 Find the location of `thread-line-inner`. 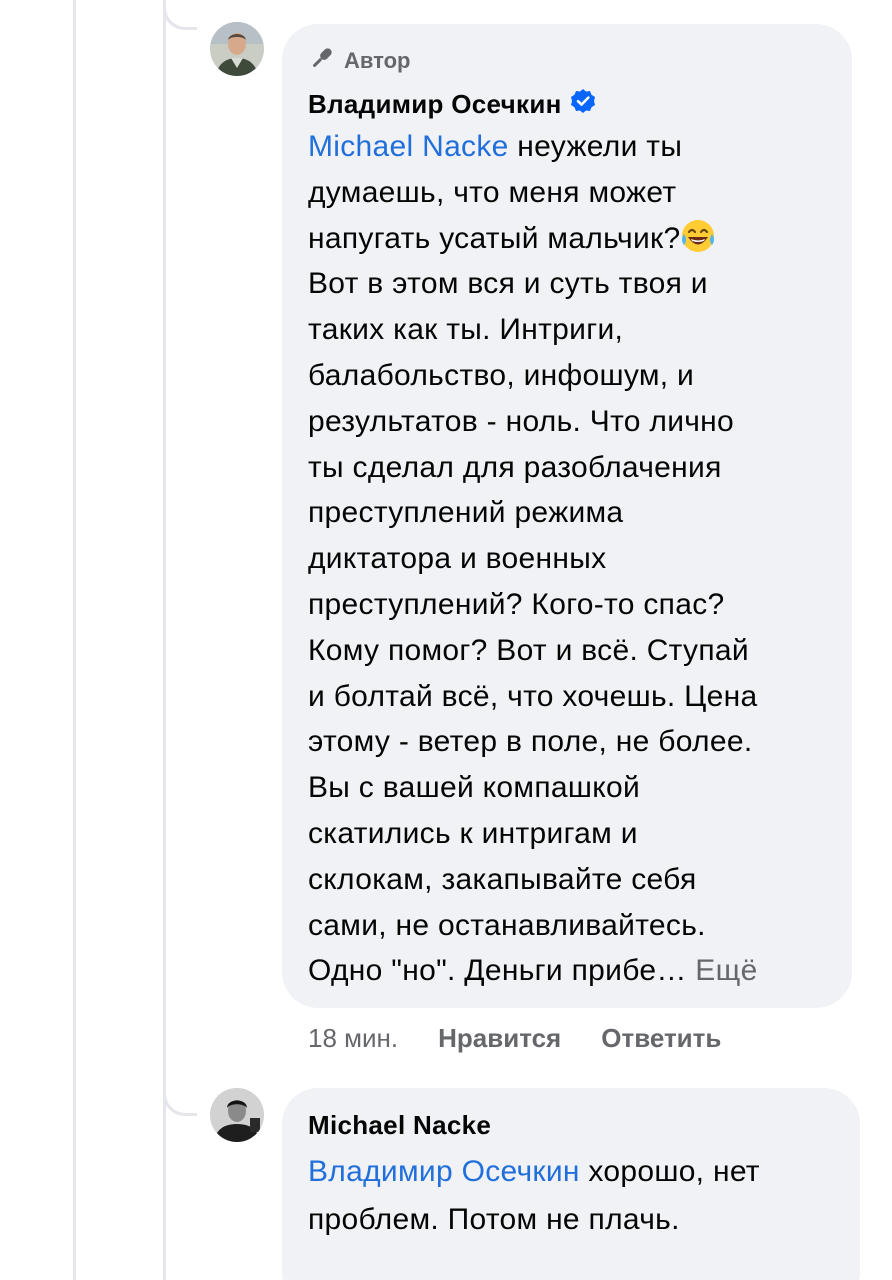

thread-line-inner is located at coordinates (164, 640).